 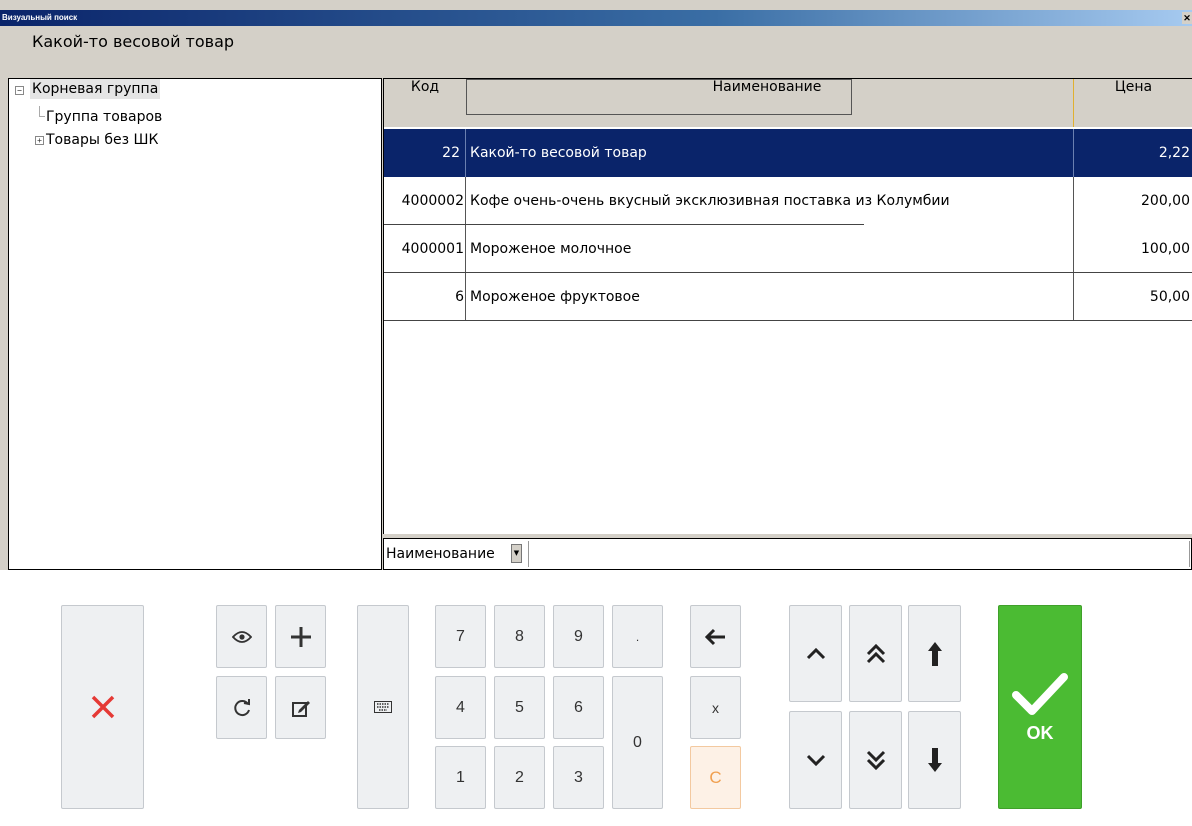 What do you see at coordinates (859, 554) in the screenshot?
I see `search-input` at bounding box center [859, 554].